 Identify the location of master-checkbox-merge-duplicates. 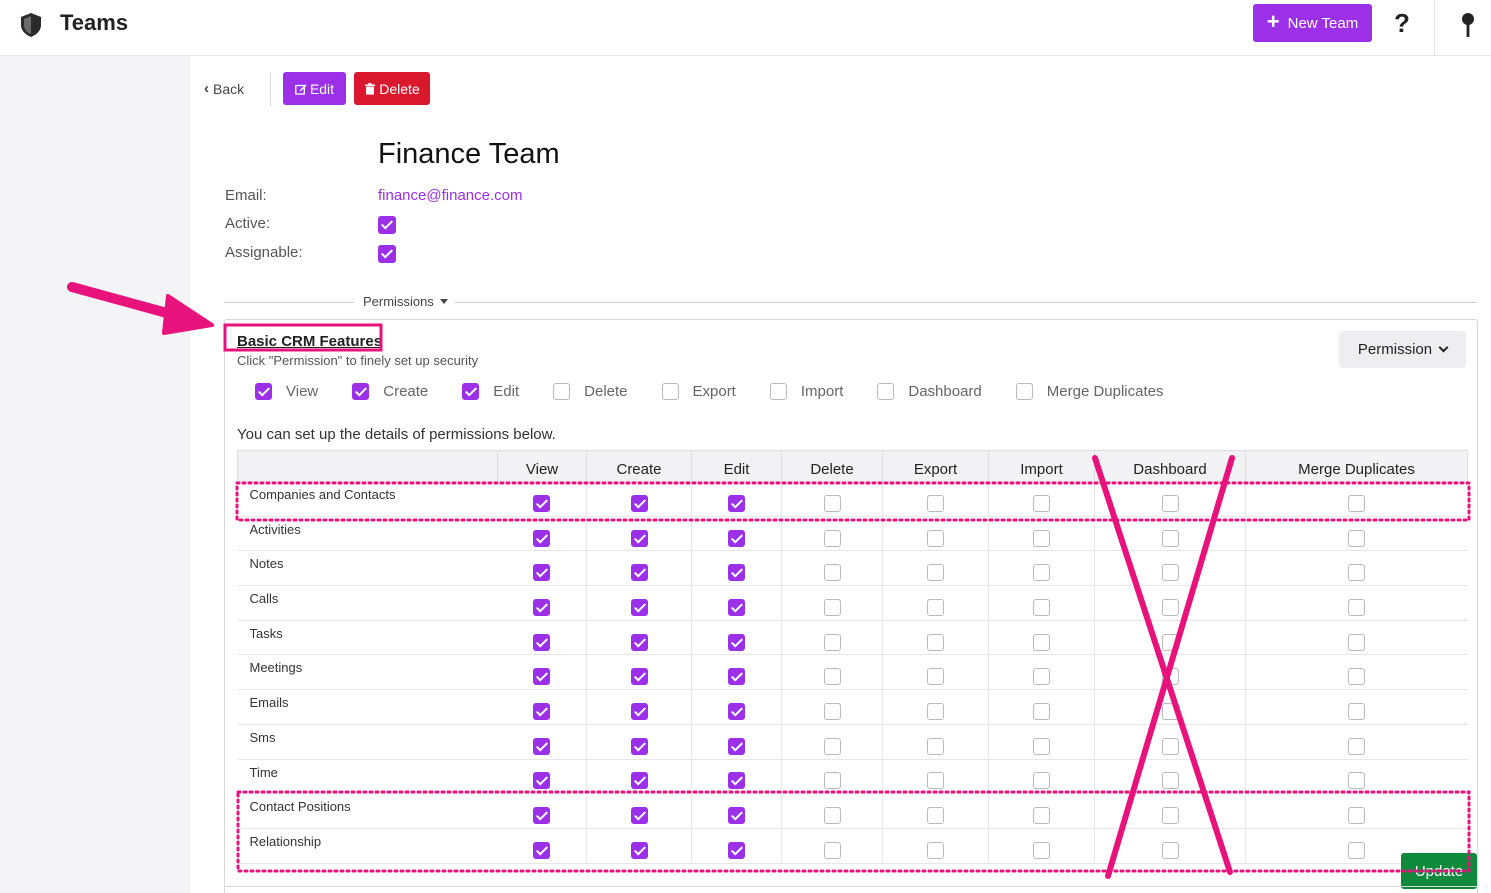
(1024, 391).